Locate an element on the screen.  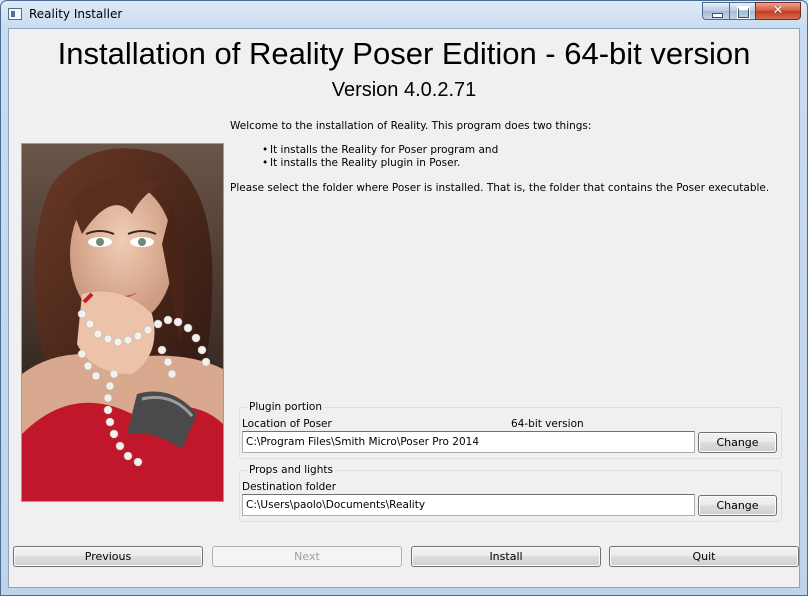
app-icon is located at coordinates (15, 14).